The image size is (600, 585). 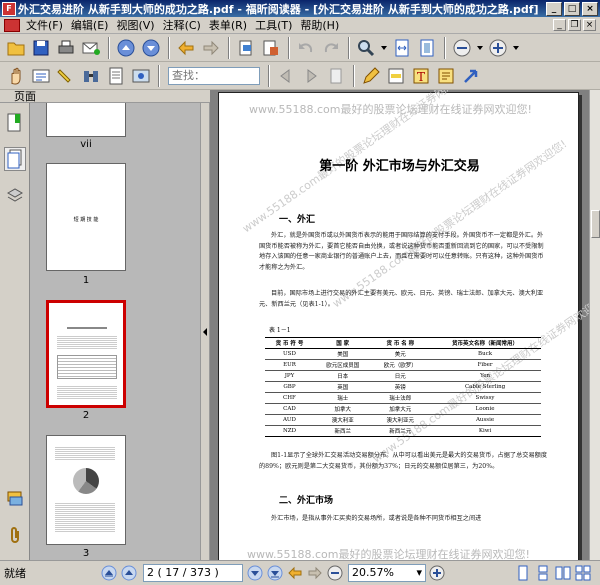 I want to click on arrow-up-circle-icon, so click(x=129, y=573).